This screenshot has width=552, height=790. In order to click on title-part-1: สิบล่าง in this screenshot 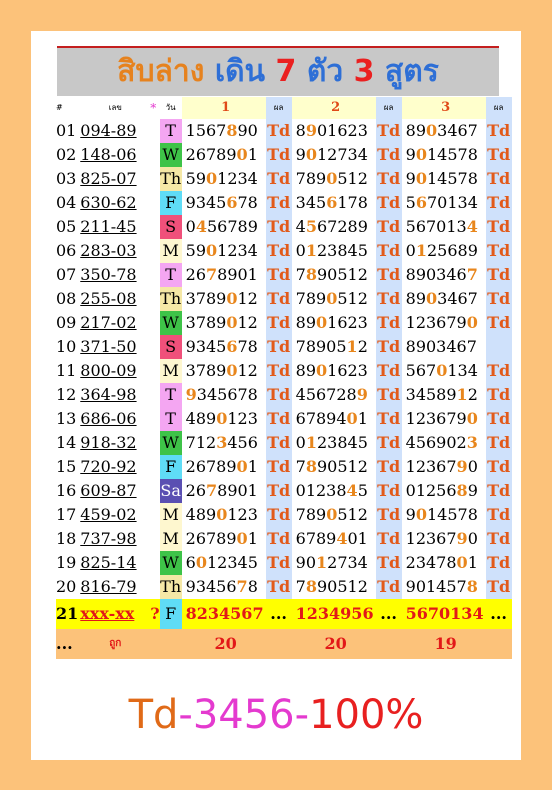, I will do `click(161, 71)`.